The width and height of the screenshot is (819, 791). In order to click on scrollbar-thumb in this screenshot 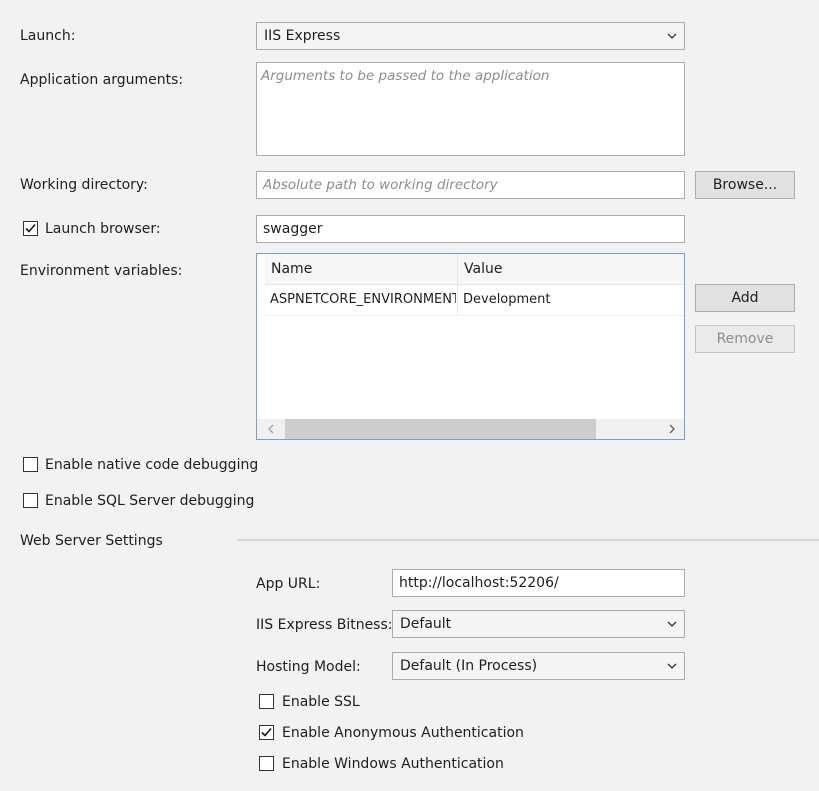, I will do `click(440, 429)`.